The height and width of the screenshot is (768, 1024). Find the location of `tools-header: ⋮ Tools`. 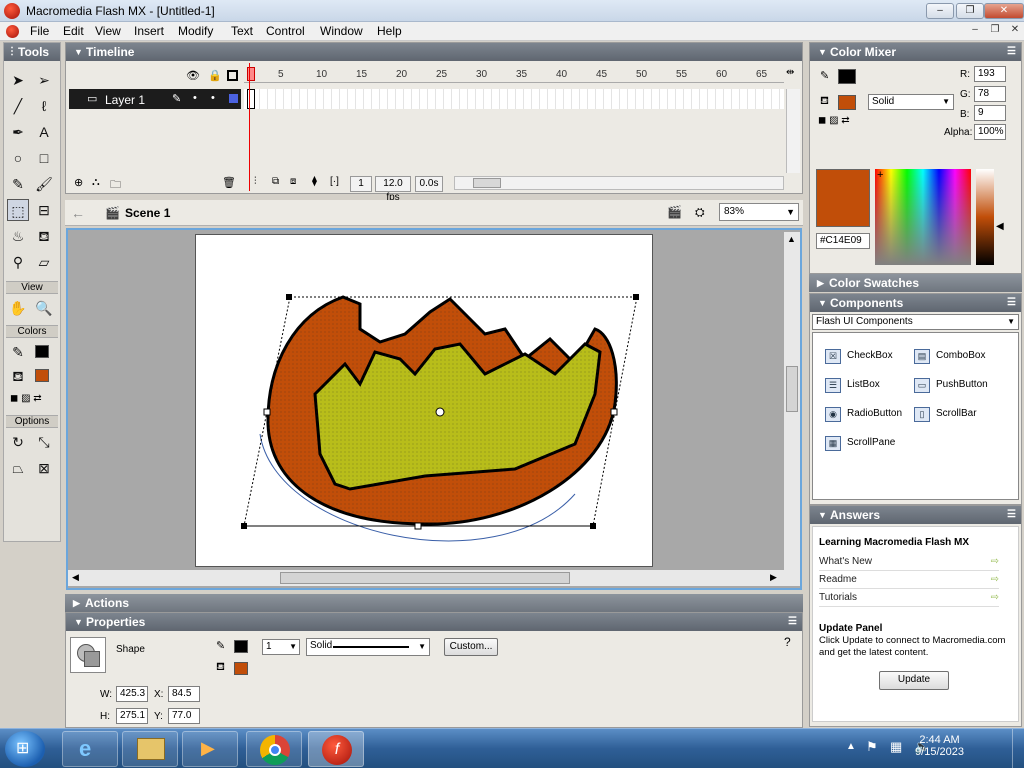

tools-header: ⋮ Tools is located at coordinates (32, 52).